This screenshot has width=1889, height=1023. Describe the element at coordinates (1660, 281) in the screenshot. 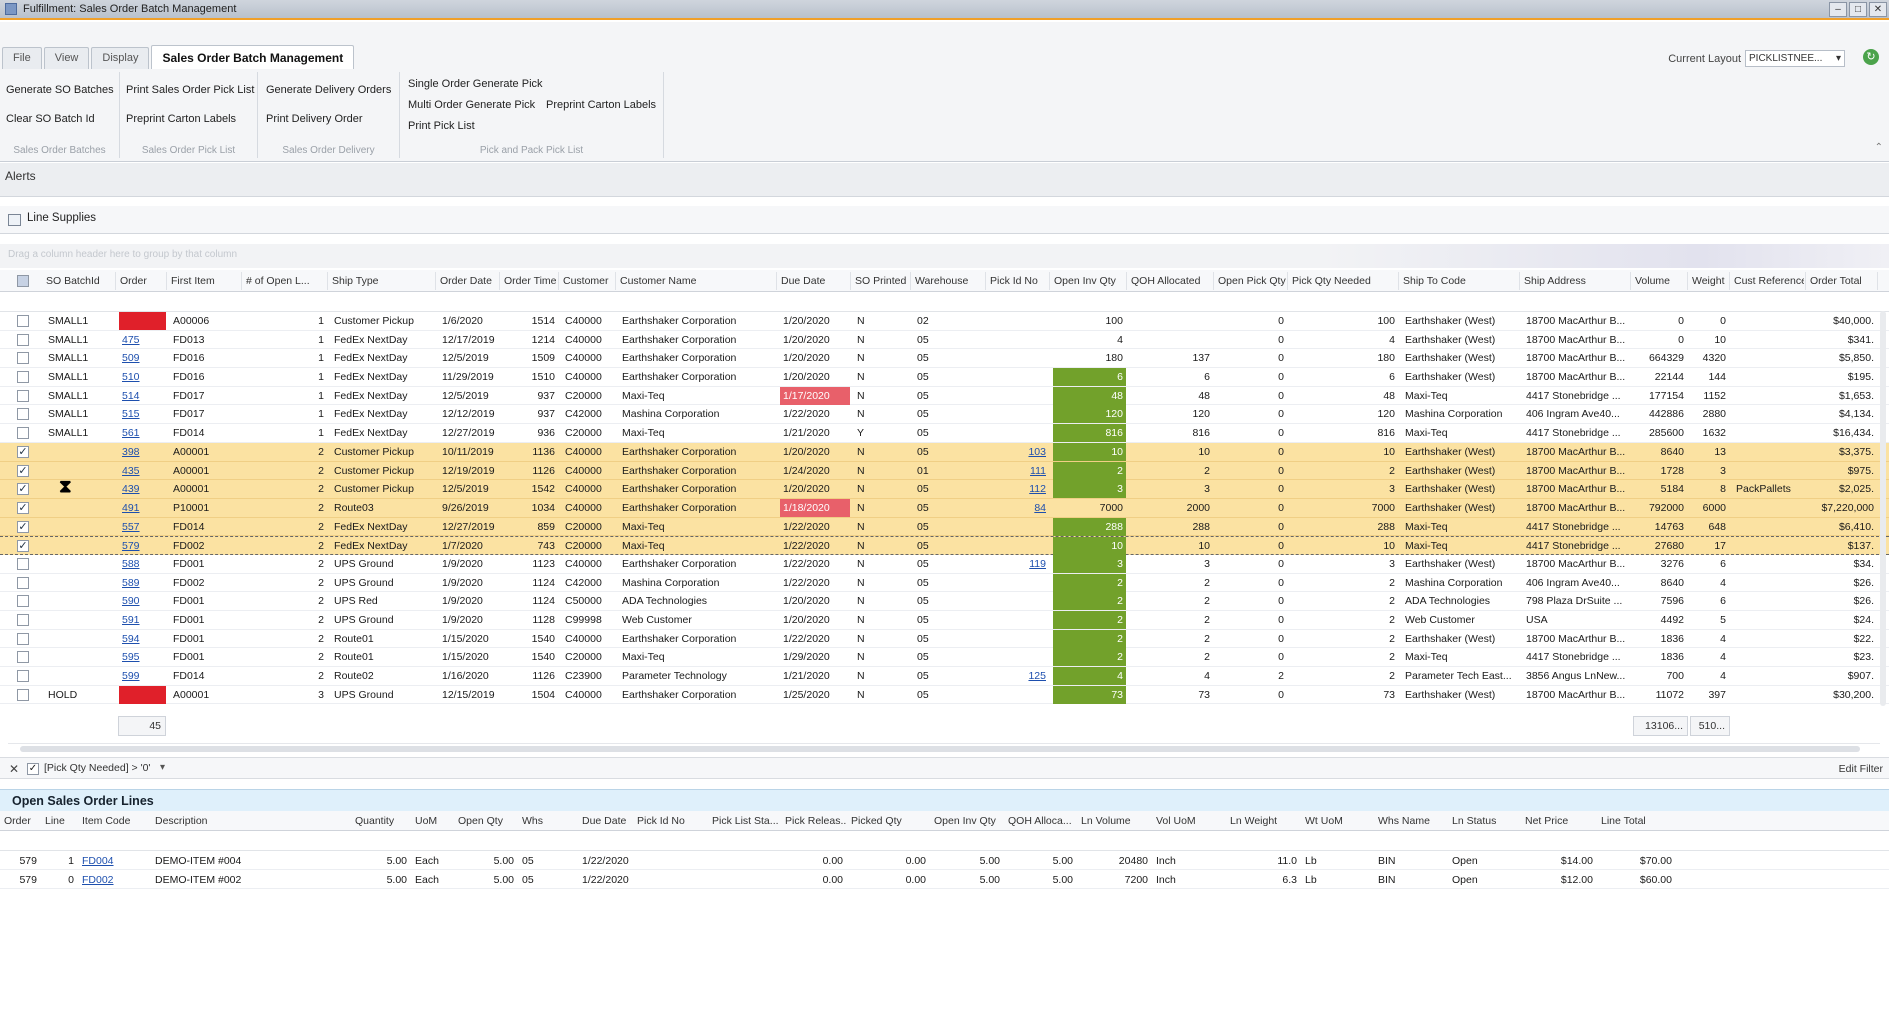

I see `column-header-volume: Volume` at that location.